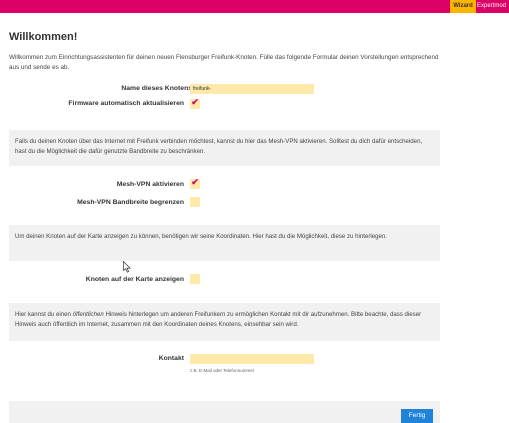 The image size is (509, 423). What do you see at coordinates (44, 314) in the screenshot?
I see `contact-info-text: Hier kannst du einen` at bounding box center [44, 314].